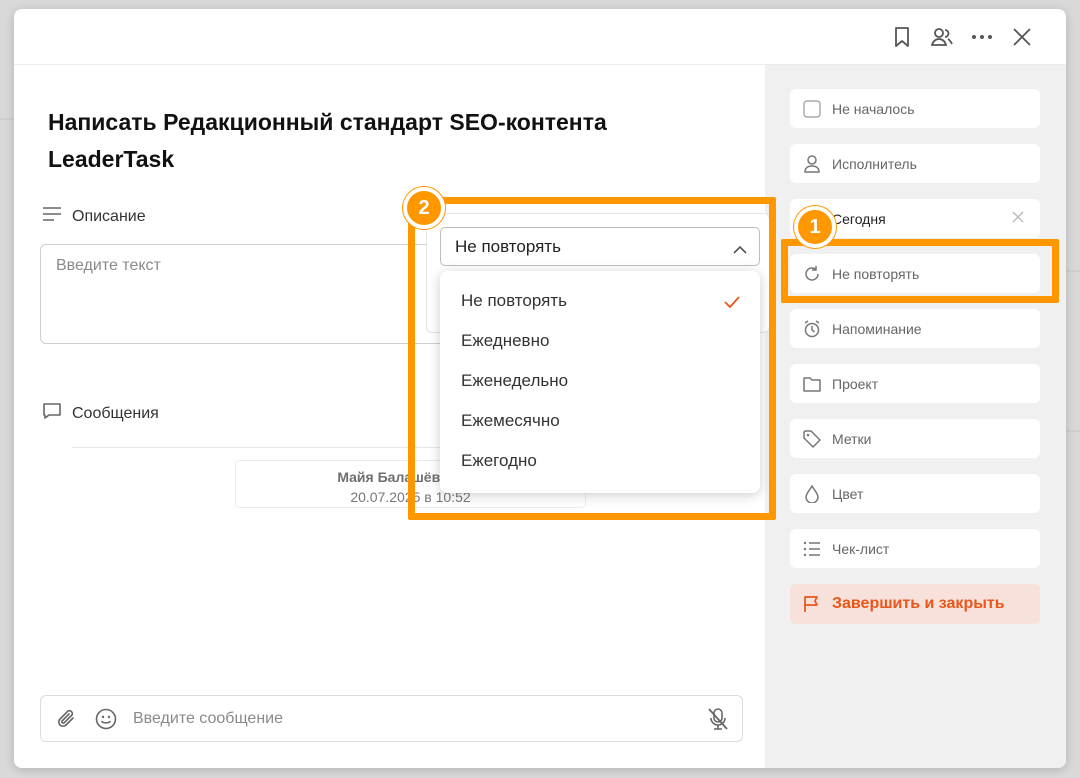 This screenshot has height=778, width=1080. I want to click on reminder-button: Напоминание, so click(915, 328).